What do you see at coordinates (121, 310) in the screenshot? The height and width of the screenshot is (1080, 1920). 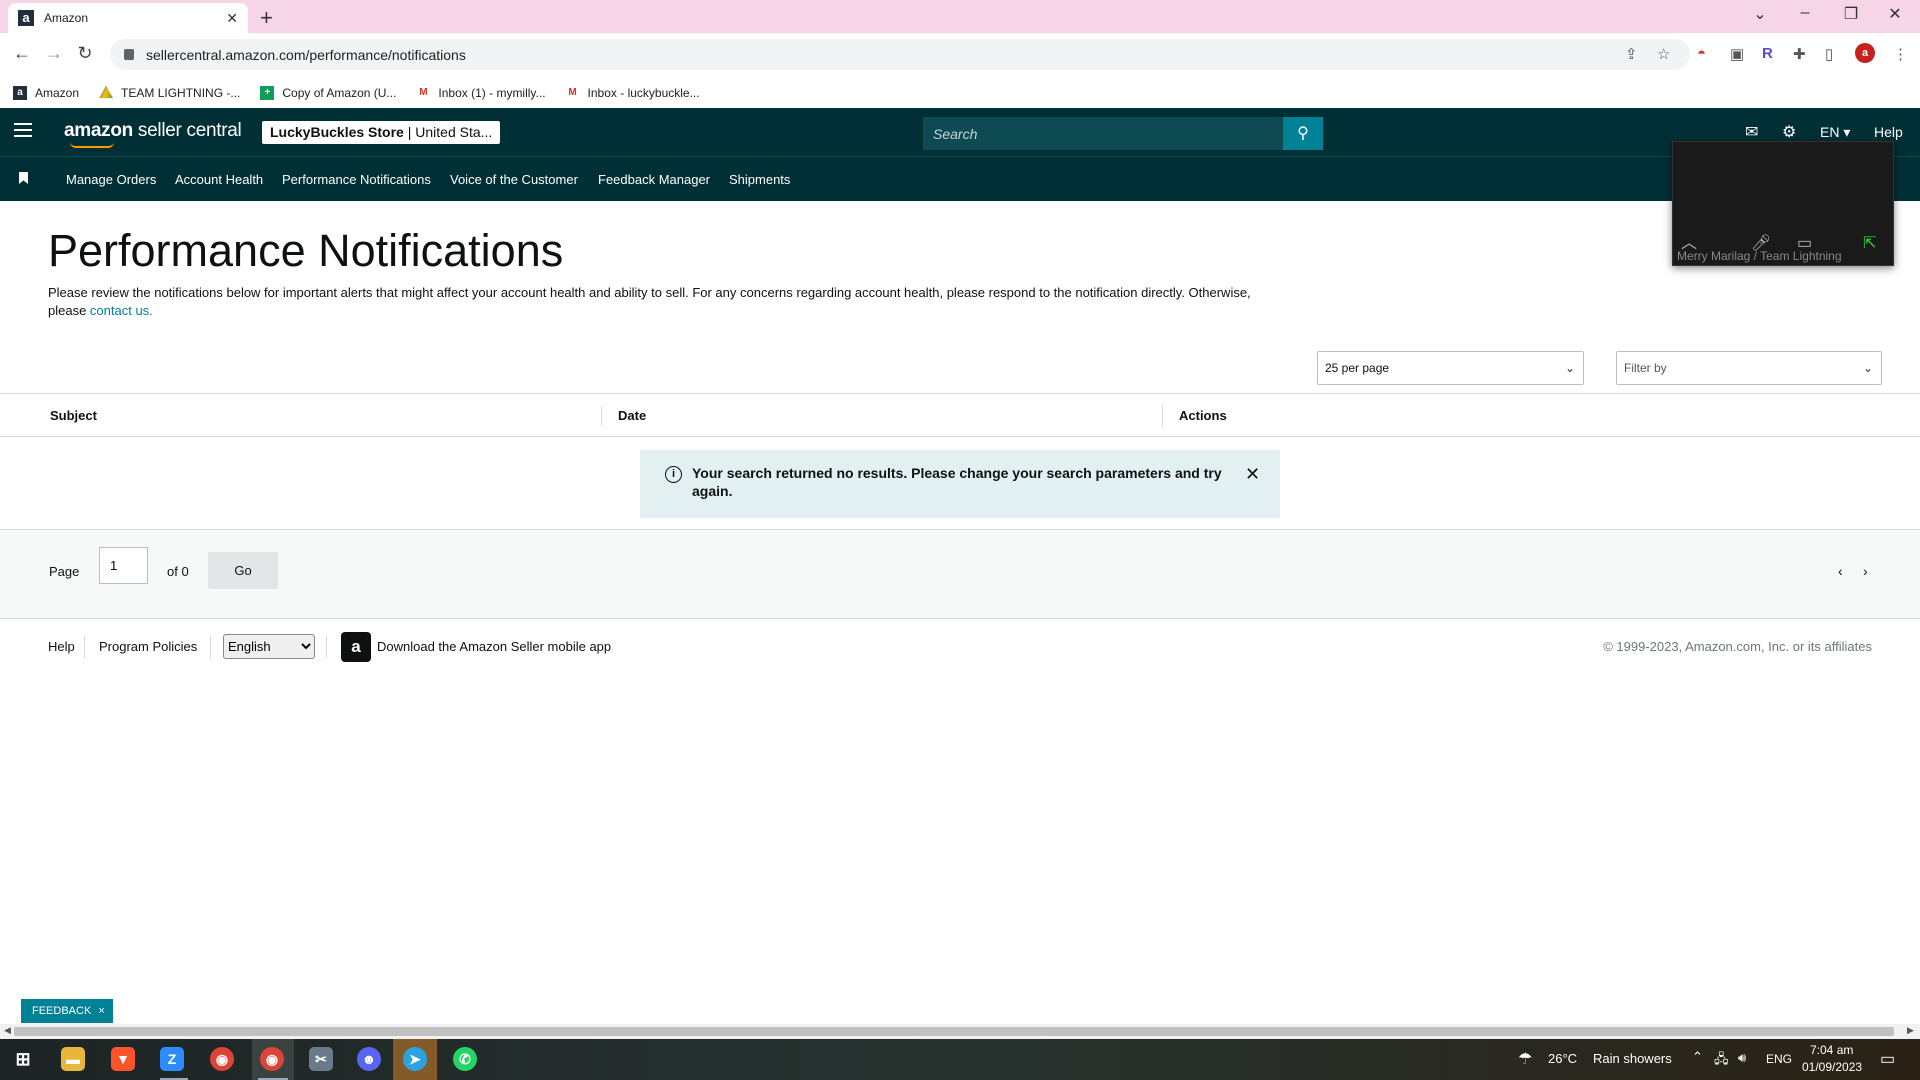 I see `contact-us-link: contact us.` at bounding box center [121, 310].